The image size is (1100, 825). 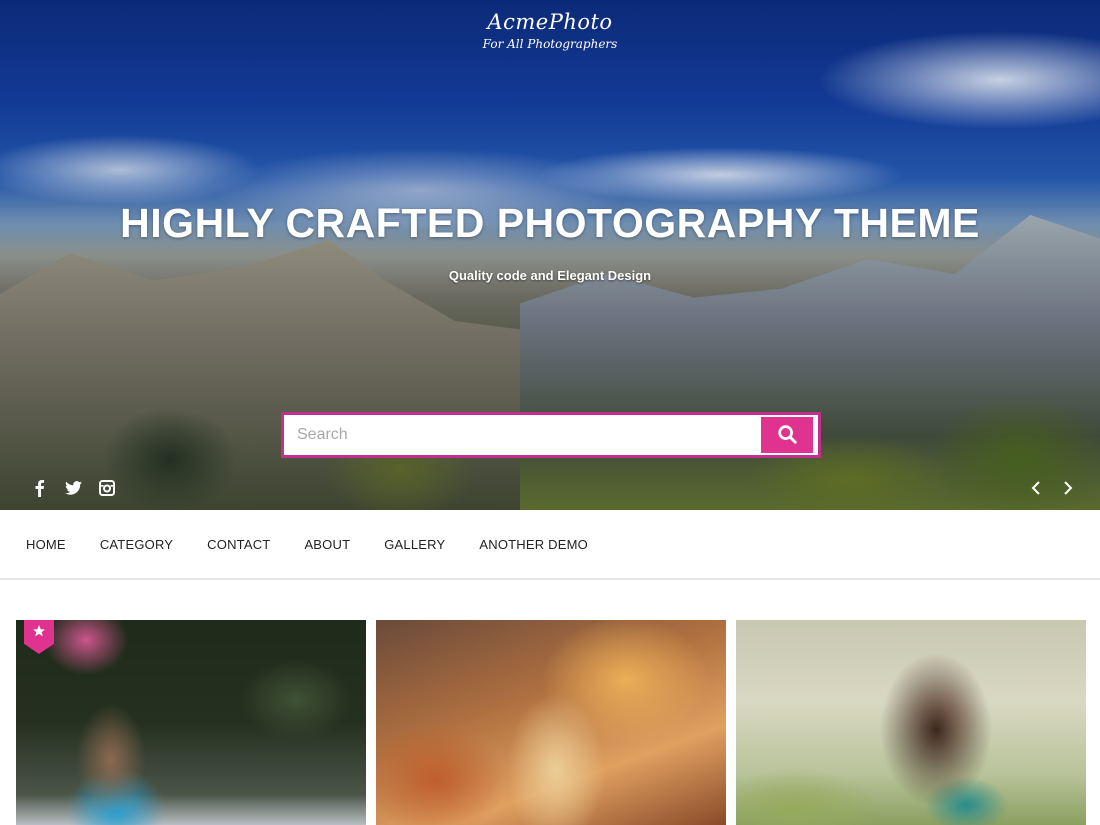 I want to click on twitter-icon, so click(x=73, y=488).